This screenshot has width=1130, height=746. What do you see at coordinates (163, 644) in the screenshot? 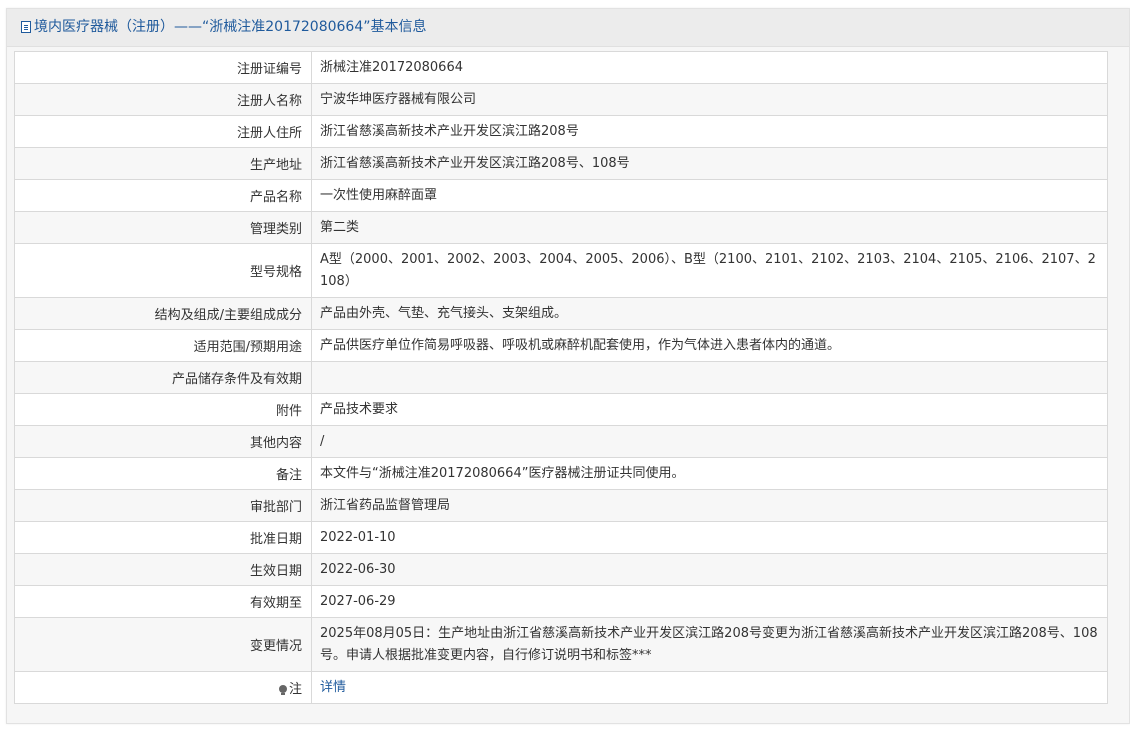
I see `row-label: 变更情况` at bounding box center [163, 644].